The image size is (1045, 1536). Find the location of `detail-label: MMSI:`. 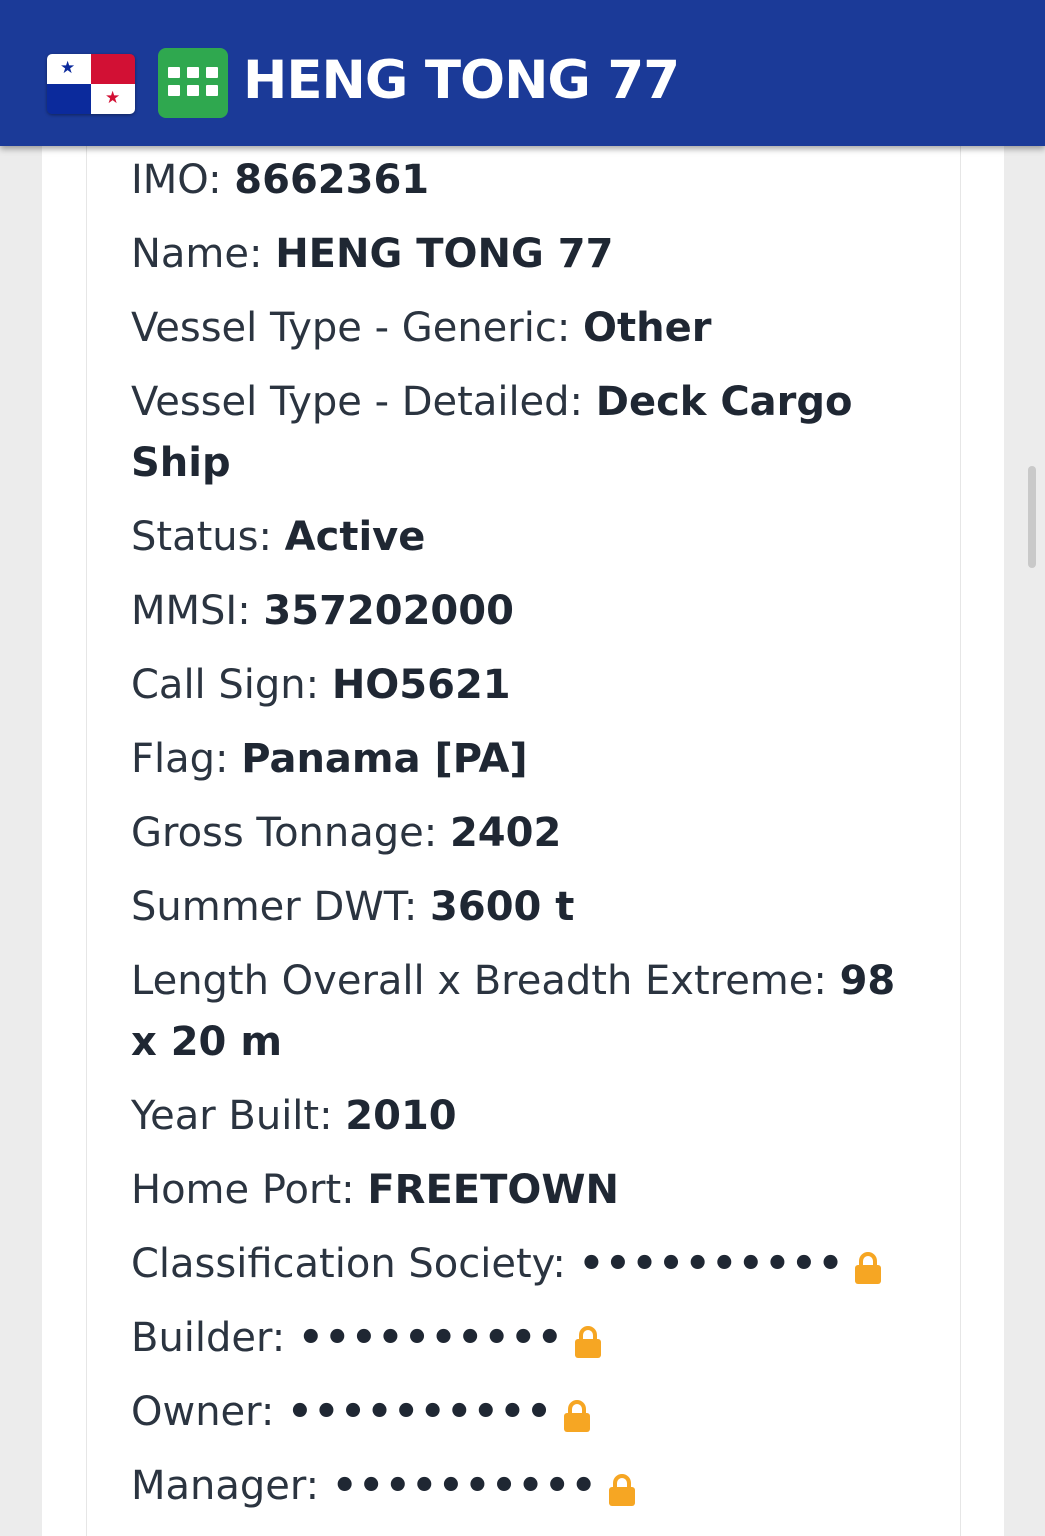

detail-label: MMSI: is located at coordinates (197, 611).